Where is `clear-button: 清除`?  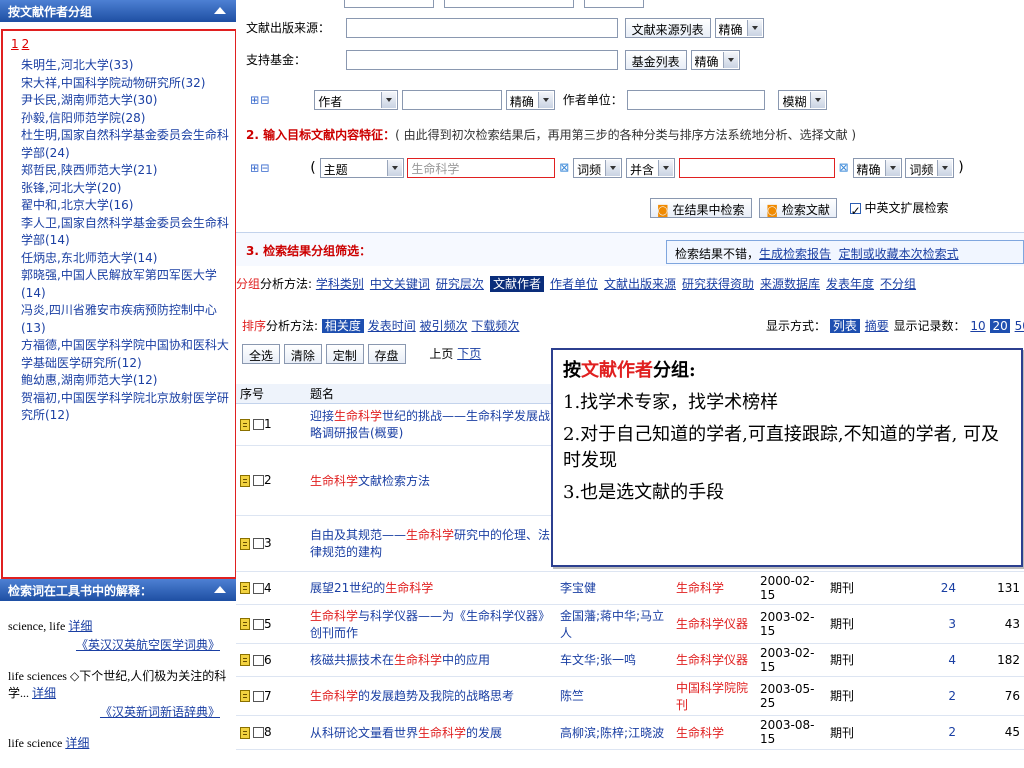
clear-button: 清除 is located at coordinates (302, 354).